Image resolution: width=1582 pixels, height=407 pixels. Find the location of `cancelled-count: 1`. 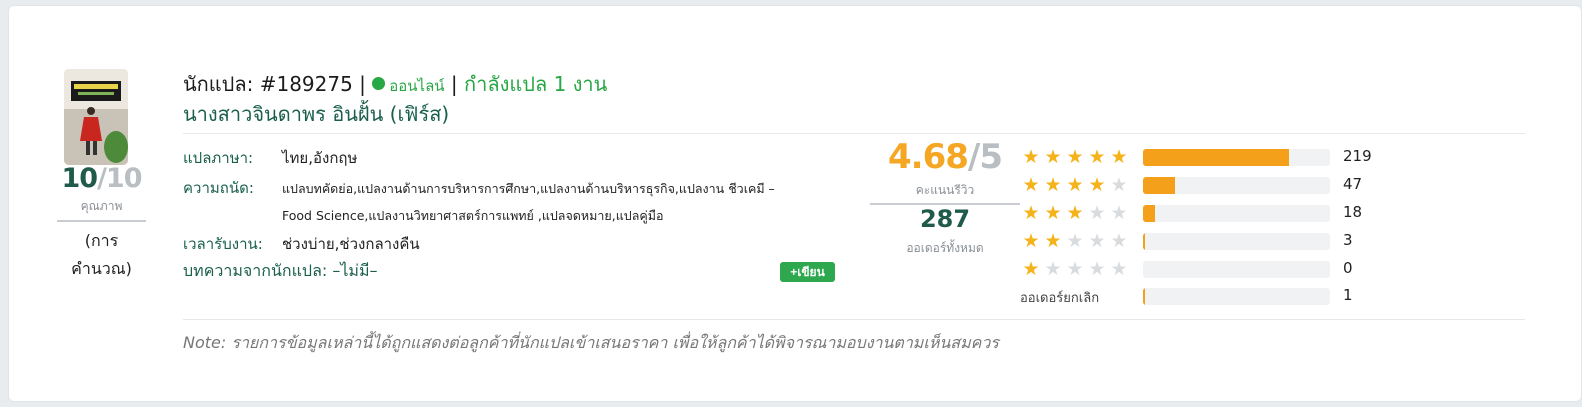

cancelled-count: 1 is located at coordinates (1348, 295).